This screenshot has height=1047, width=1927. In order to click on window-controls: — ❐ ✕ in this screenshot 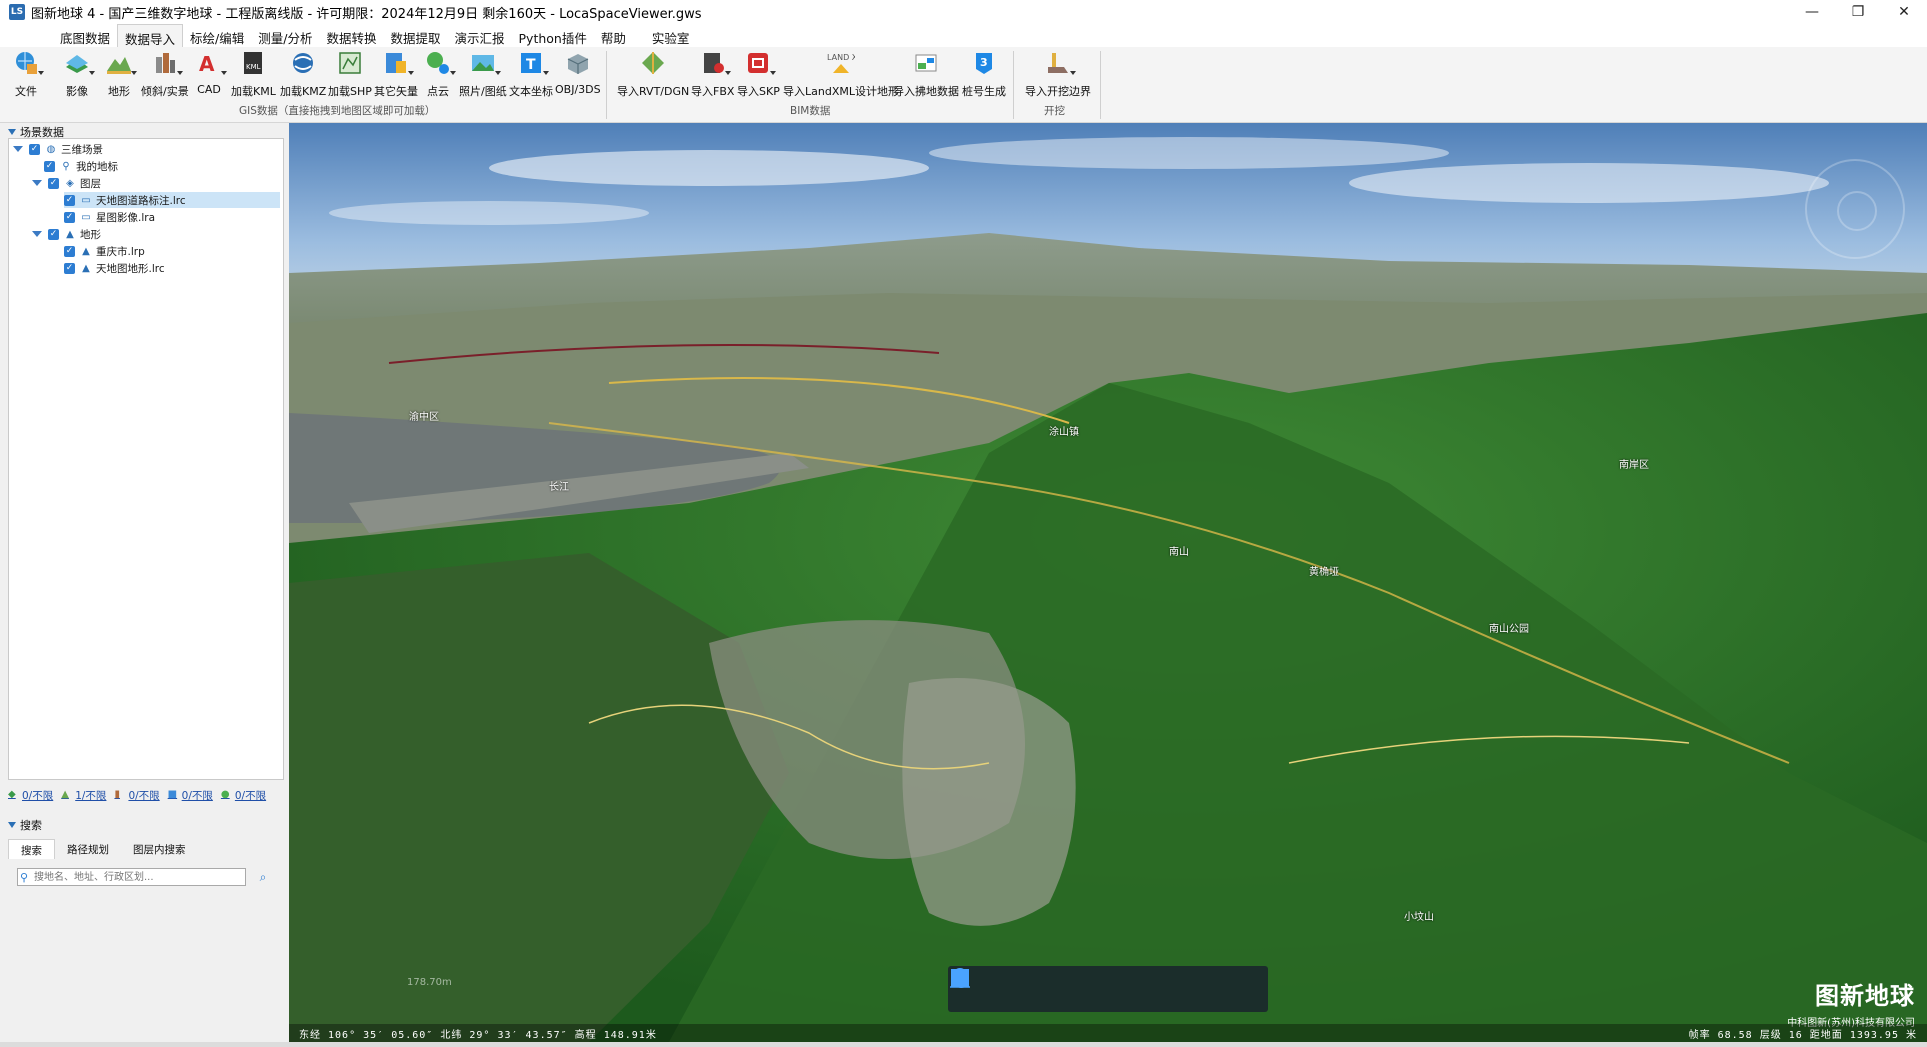, I will do `click(1858, 12)`.